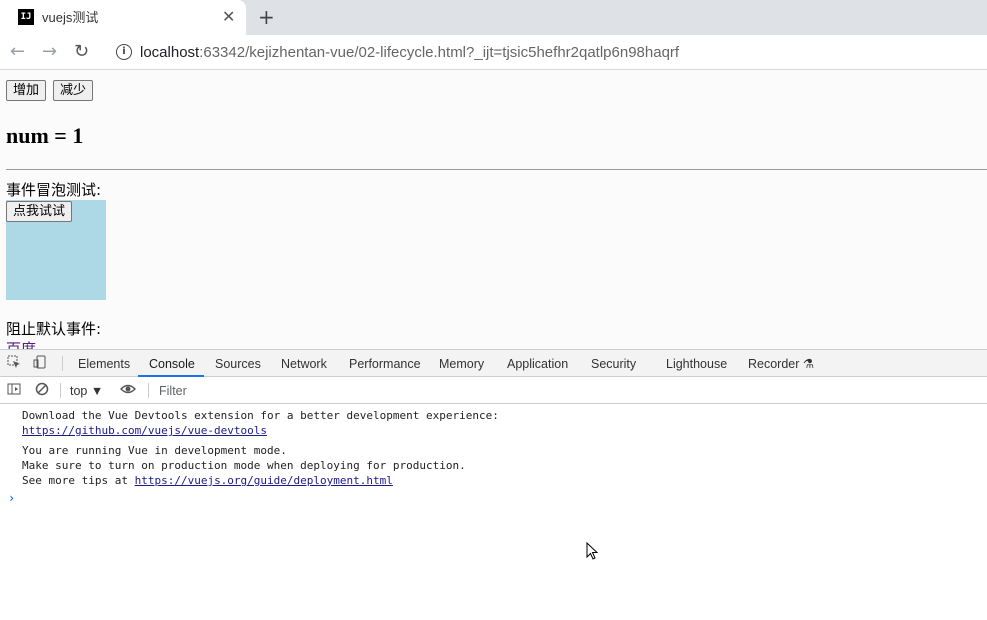  Describe the element at coordinates (70, 17) in the screenshot. I see `tab-title: vuejs测试` at that location.